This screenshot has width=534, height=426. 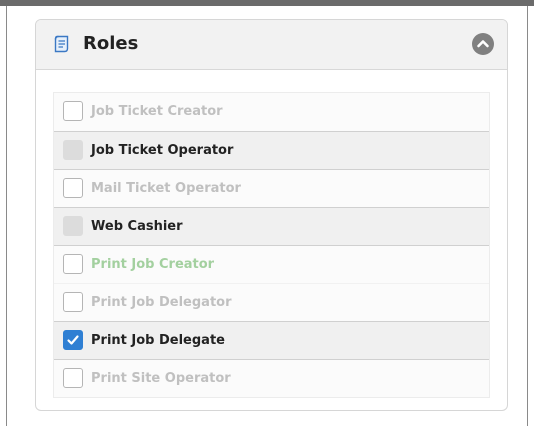 What do you see at coordinates (158, 340) in the screenshot?
I see `role-label: Print Job Delegate` at bounding box center [158, 340].